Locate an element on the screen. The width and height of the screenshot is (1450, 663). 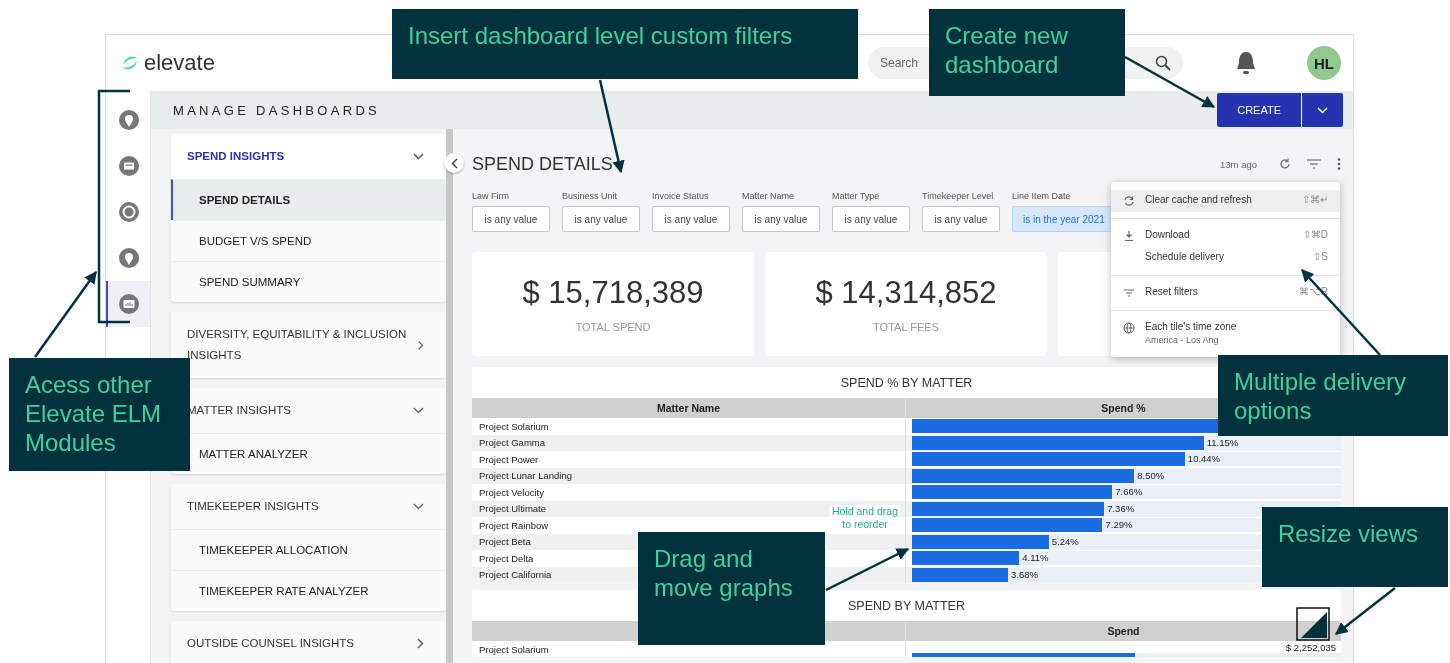
globe-icon is located at coordinates (1129, 328).